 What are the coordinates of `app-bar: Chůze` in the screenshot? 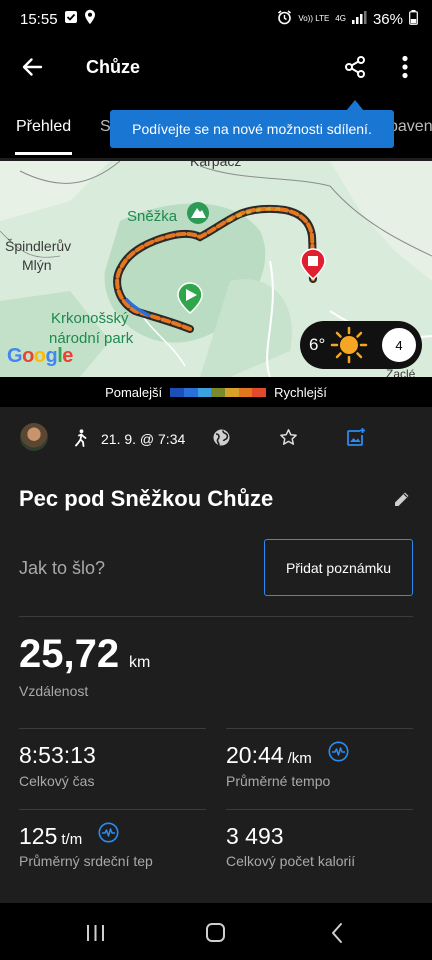 It's located at (216, 67).